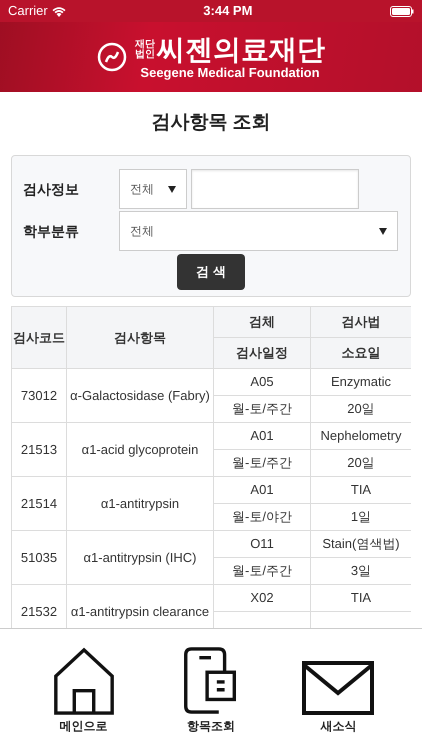 The image size is (422, 750). Describe the element at coordinates (140, 395) in the screenshot. I see `table-cell: α-Galactosidase (Fabry)` at that location.